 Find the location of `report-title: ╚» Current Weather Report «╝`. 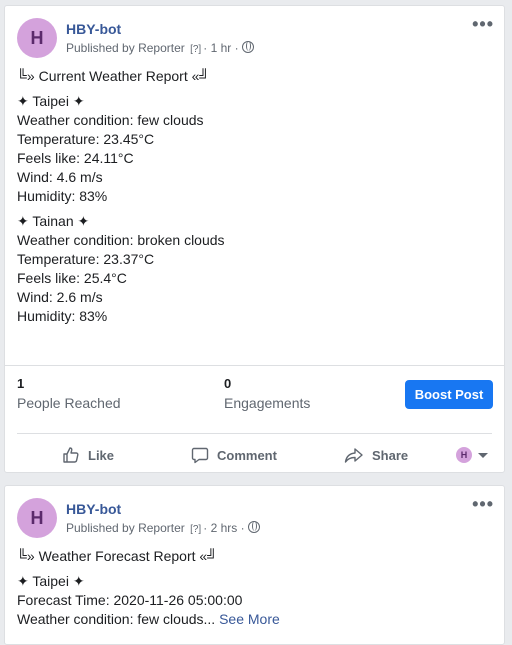

report-title: ╚» Current Weather Report «╝ is located at coordinates (113, 76).